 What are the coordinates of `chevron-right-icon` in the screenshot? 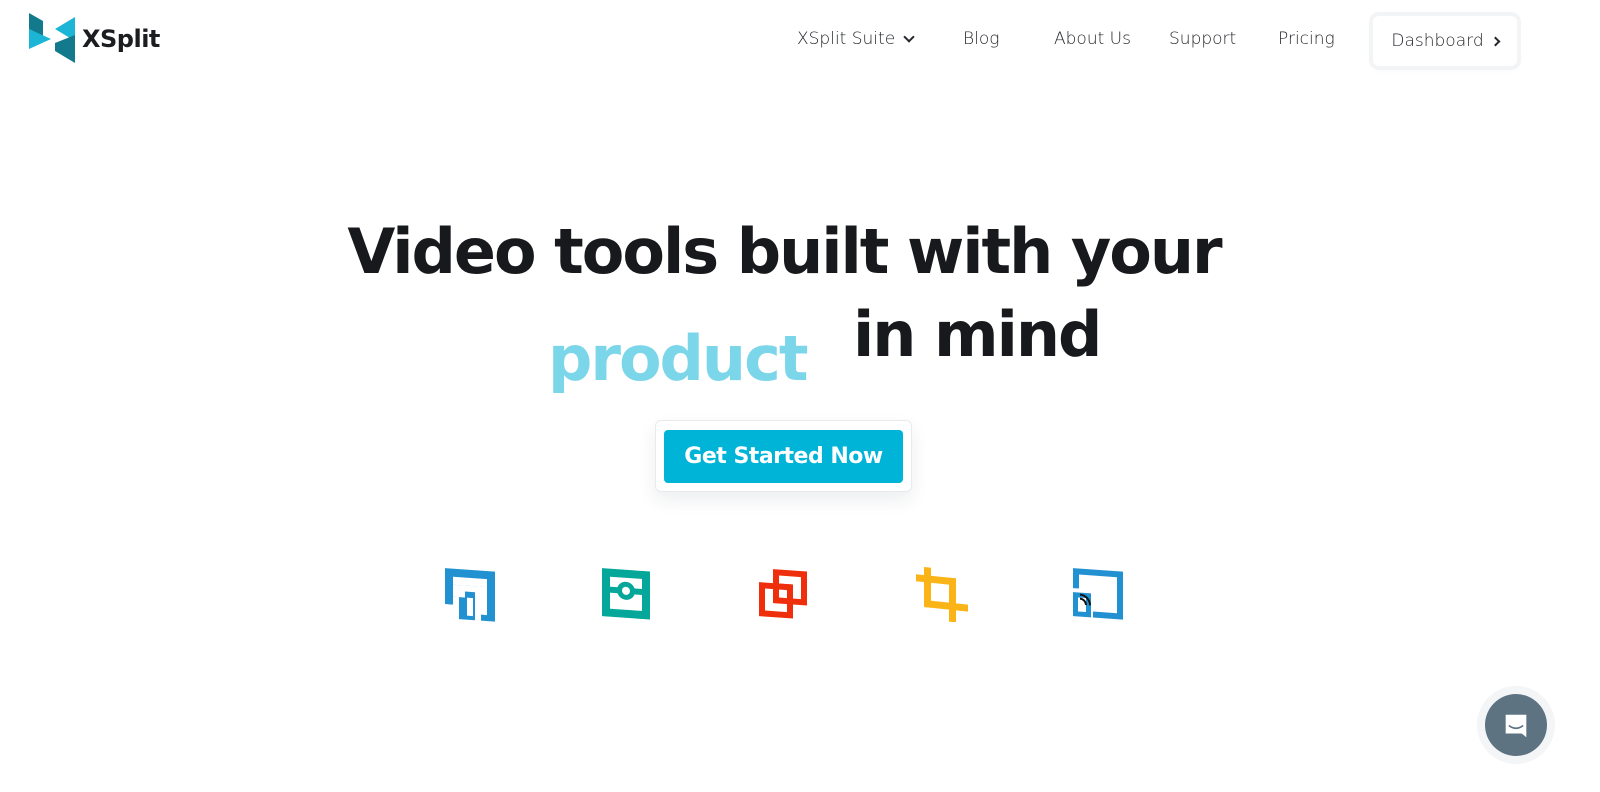 It's located at (1495, 41).